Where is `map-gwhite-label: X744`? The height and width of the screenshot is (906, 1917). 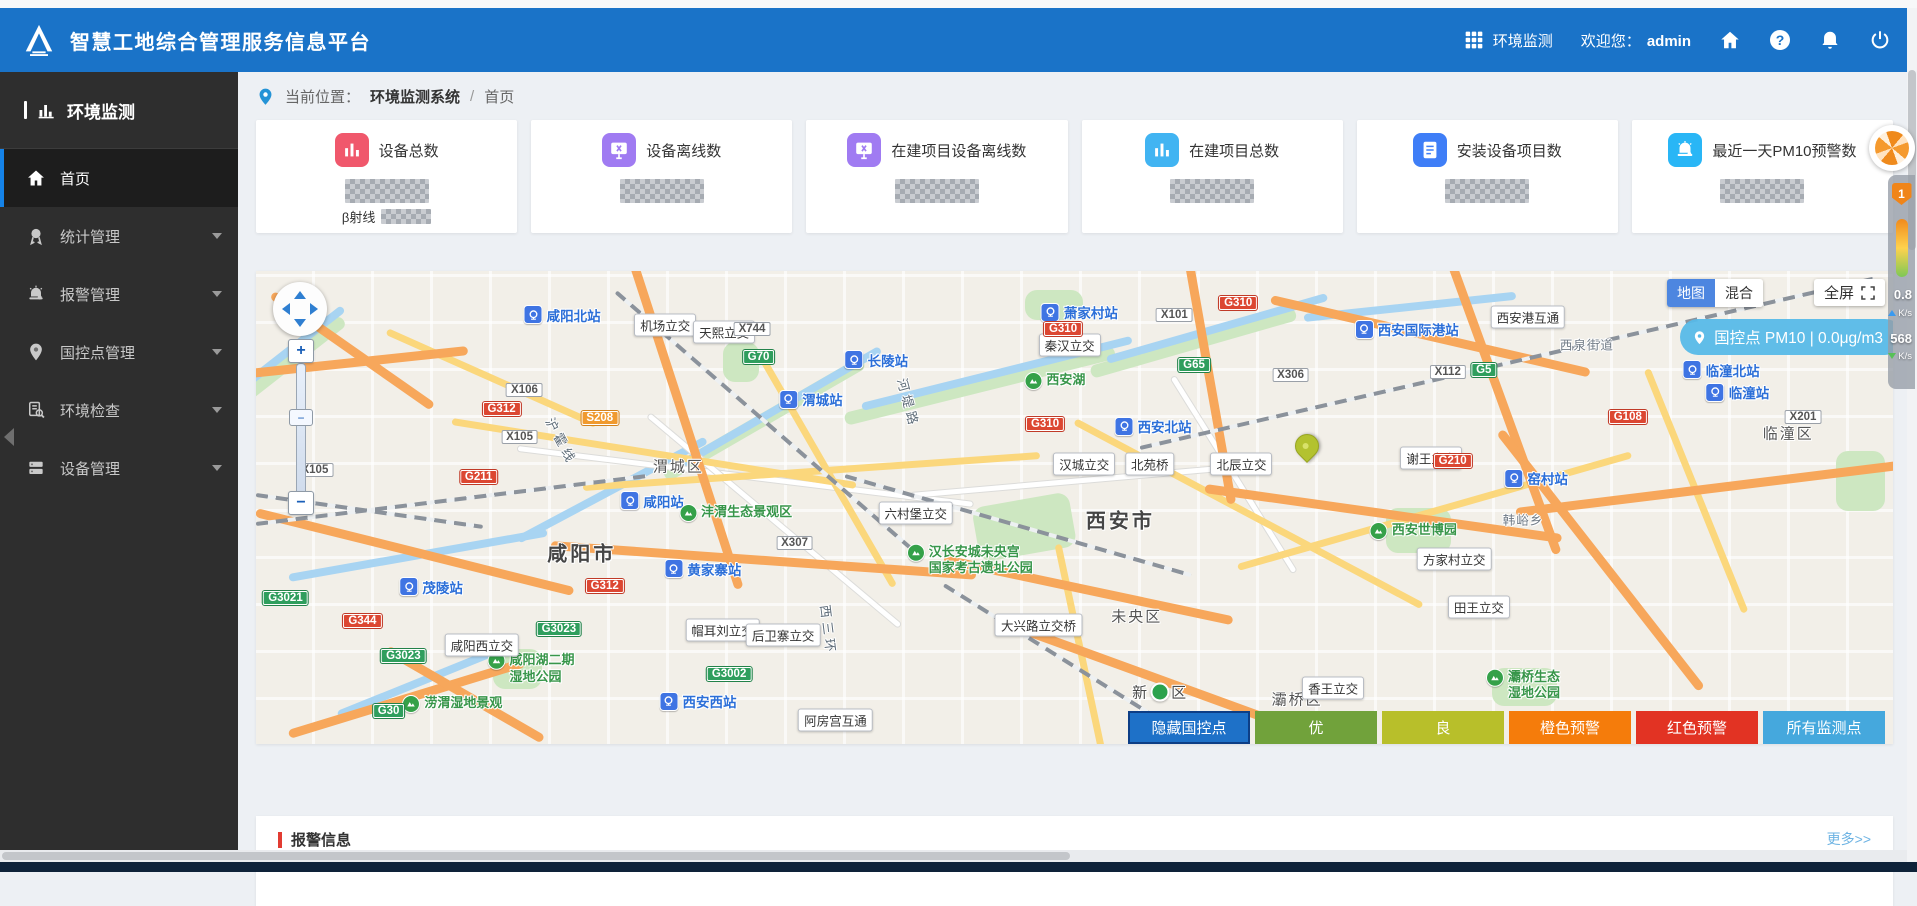
map-gwhite-label: X744 is located at coordinates (752, 329).